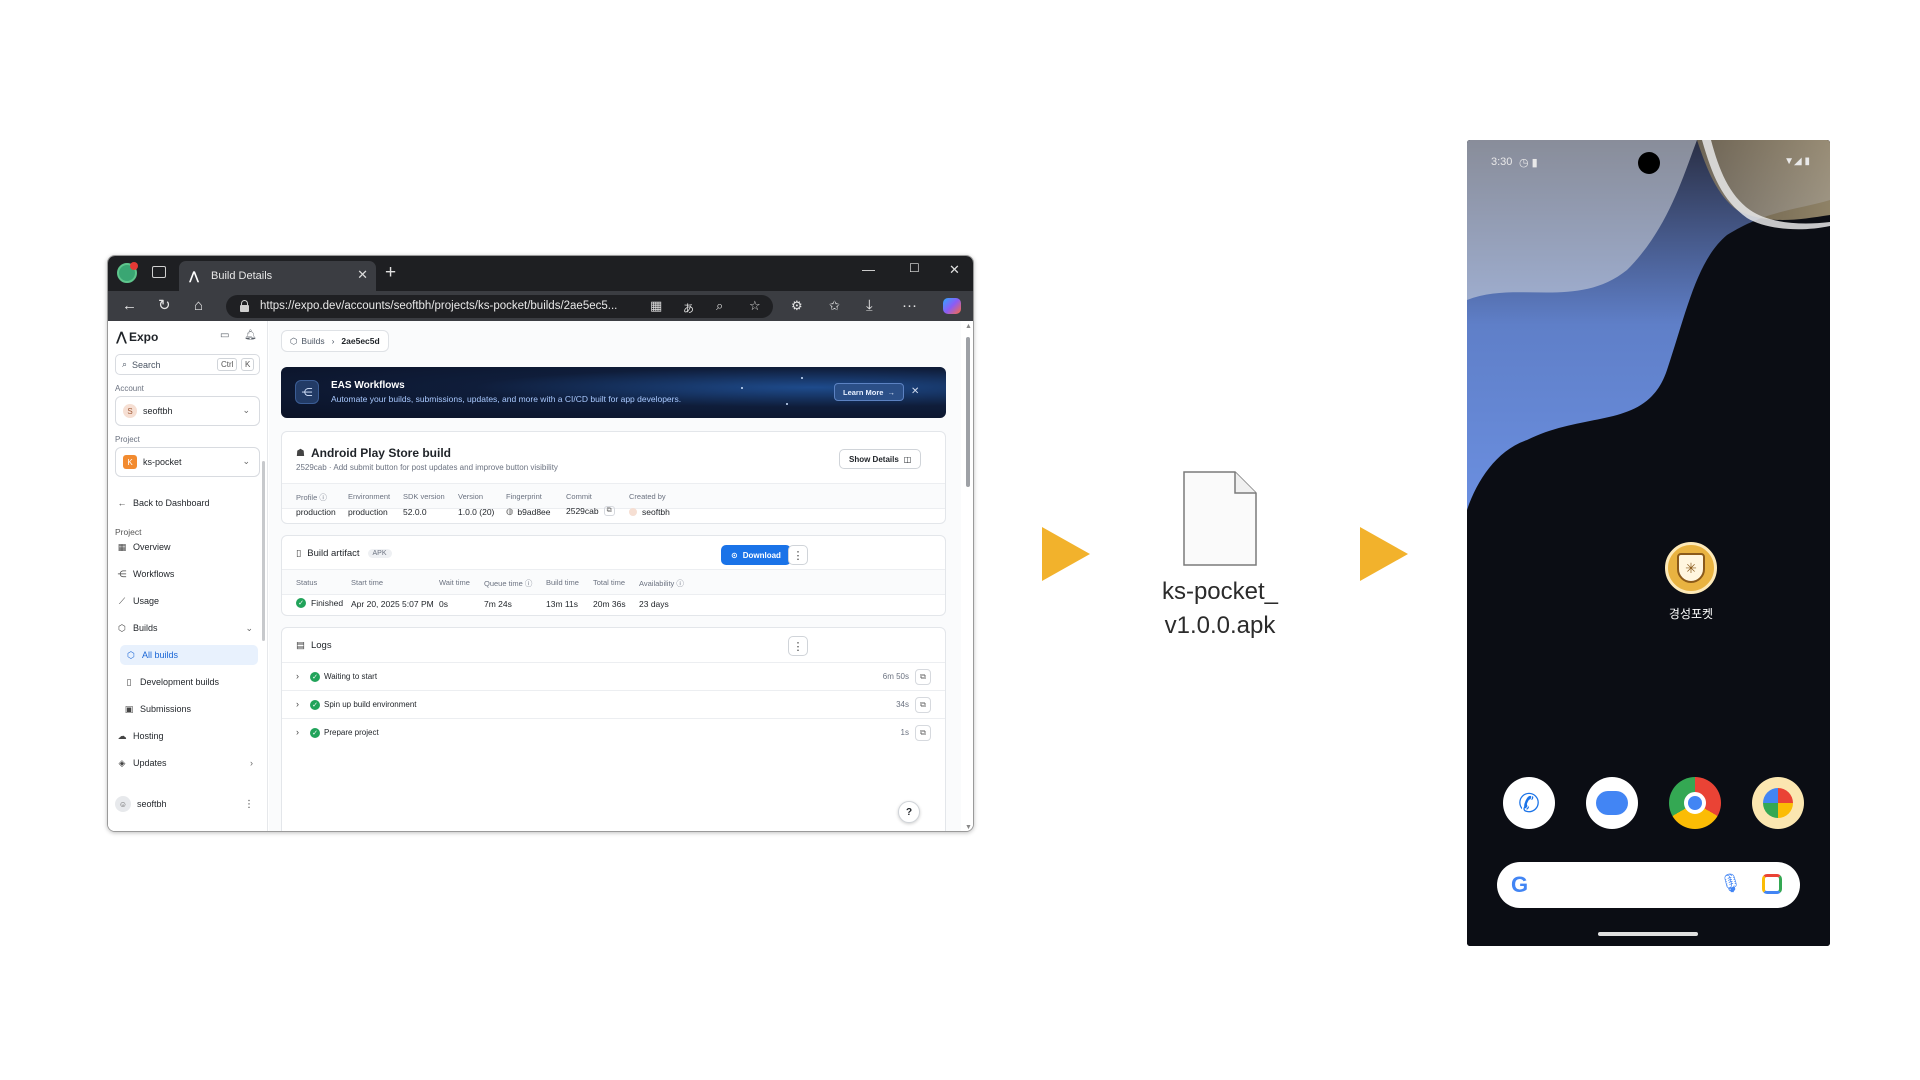  I want to click on tab-close-icon: ✕, so click(362, 275).